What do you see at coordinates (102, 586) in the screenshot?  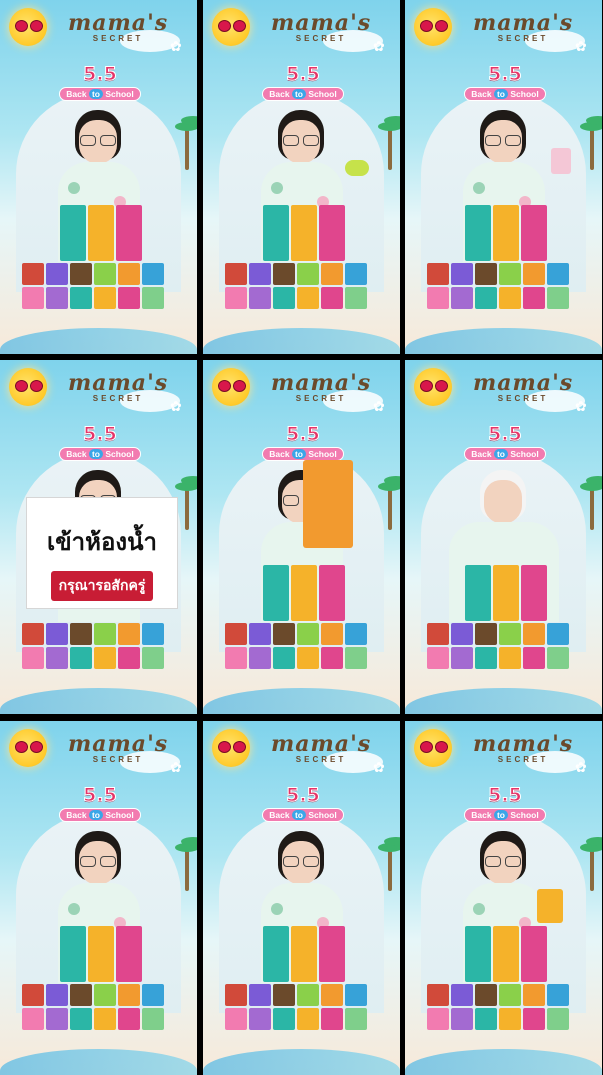 I see `caption-line2: กรุณารอสักครู่` at bounding box center [102, 586].